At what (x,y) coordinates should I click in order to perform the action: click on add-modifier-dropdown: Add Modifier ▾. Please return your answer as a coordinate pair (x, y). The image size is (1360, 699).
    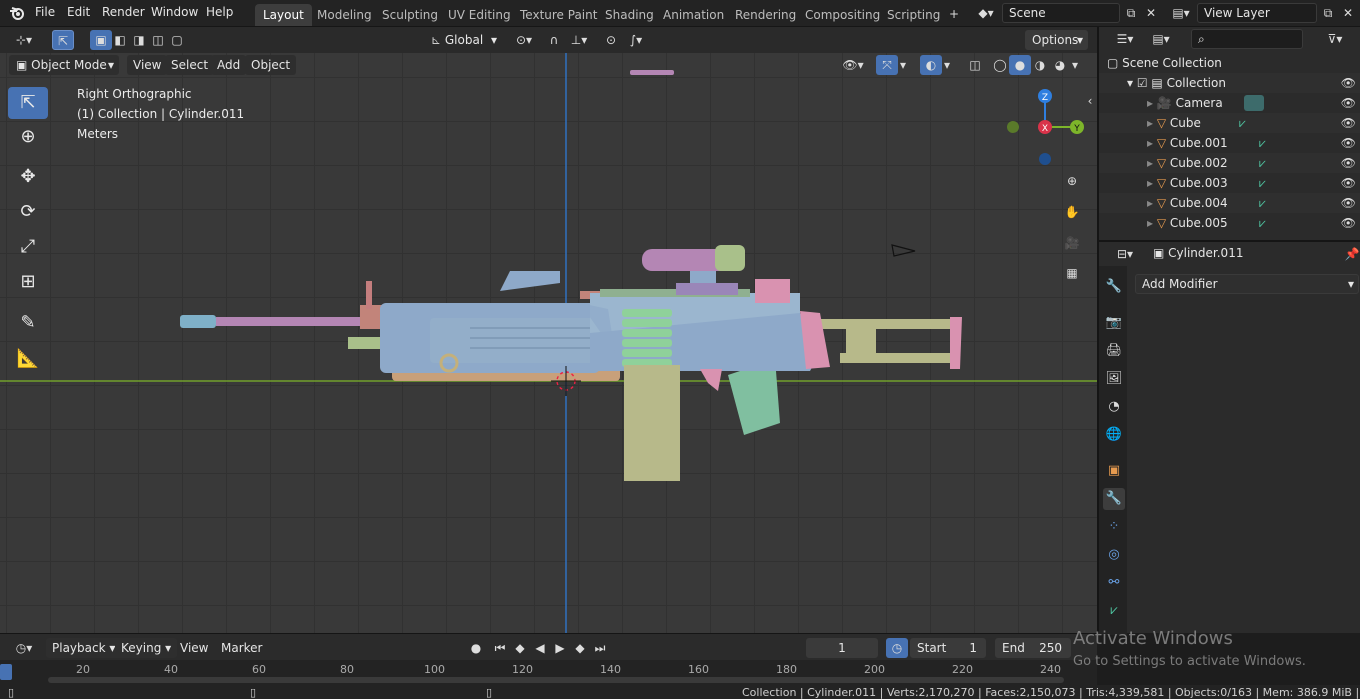
    Looking at the image, I should click on (1247, 284).